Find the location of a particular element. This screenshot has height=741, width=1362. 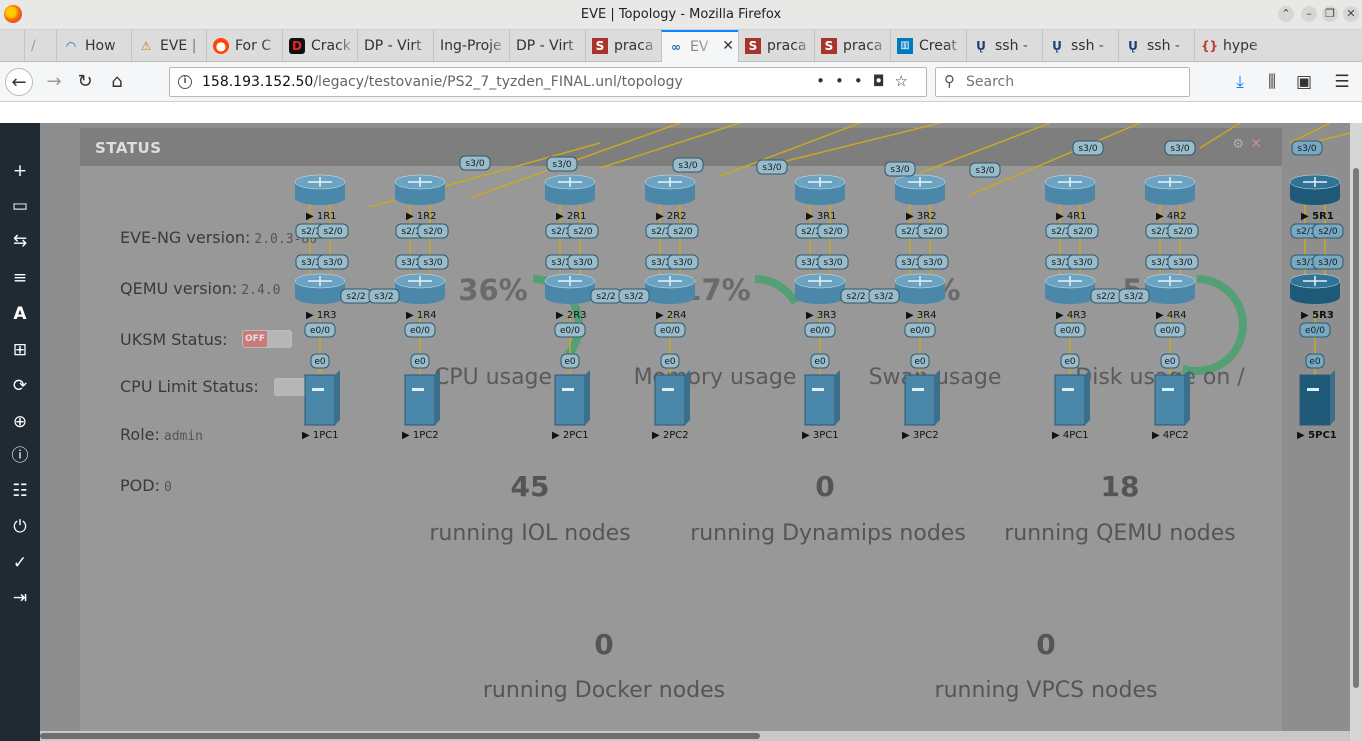

brace-icon: {} is located at coordinates (1210, 45).